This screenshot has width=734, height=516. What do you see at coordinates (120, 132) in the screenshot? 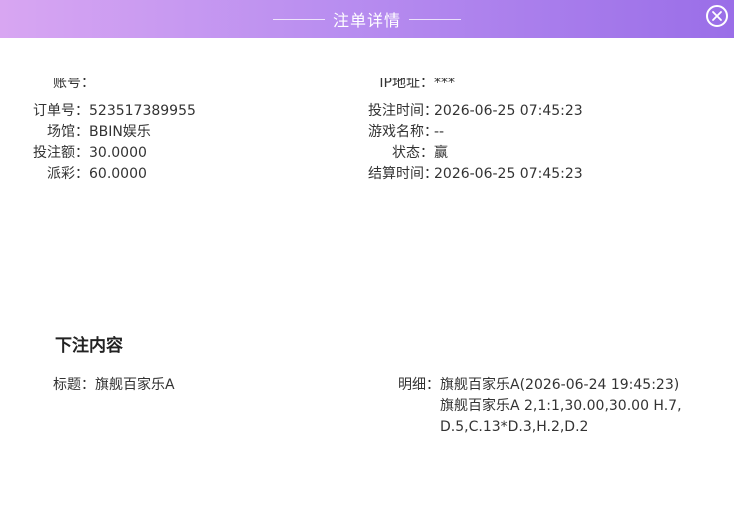
I see `venue-value: BBIN娱乐` at bounding box center [120, 132].